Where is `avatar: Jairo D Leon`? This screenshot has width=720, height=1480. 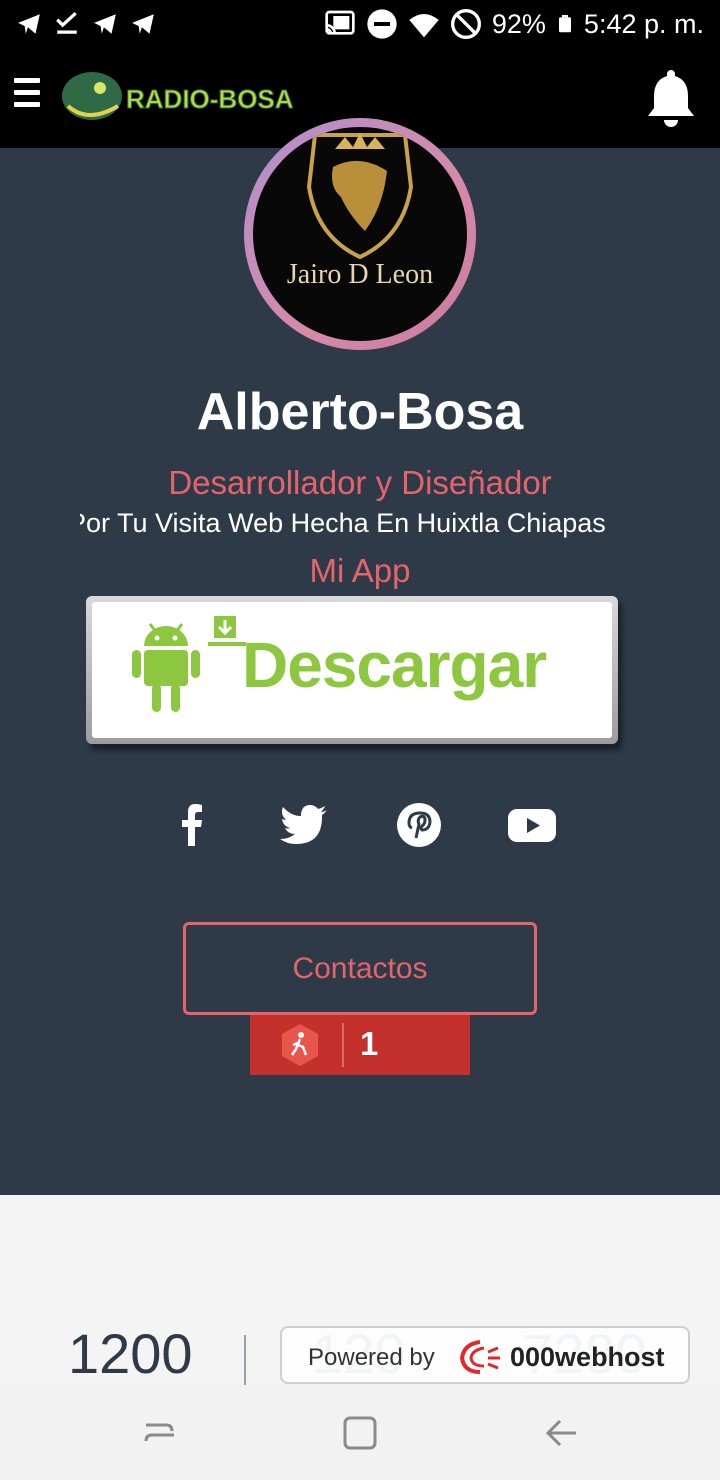 avatar: Jairo D Leon is located at coordinates (360, 234).